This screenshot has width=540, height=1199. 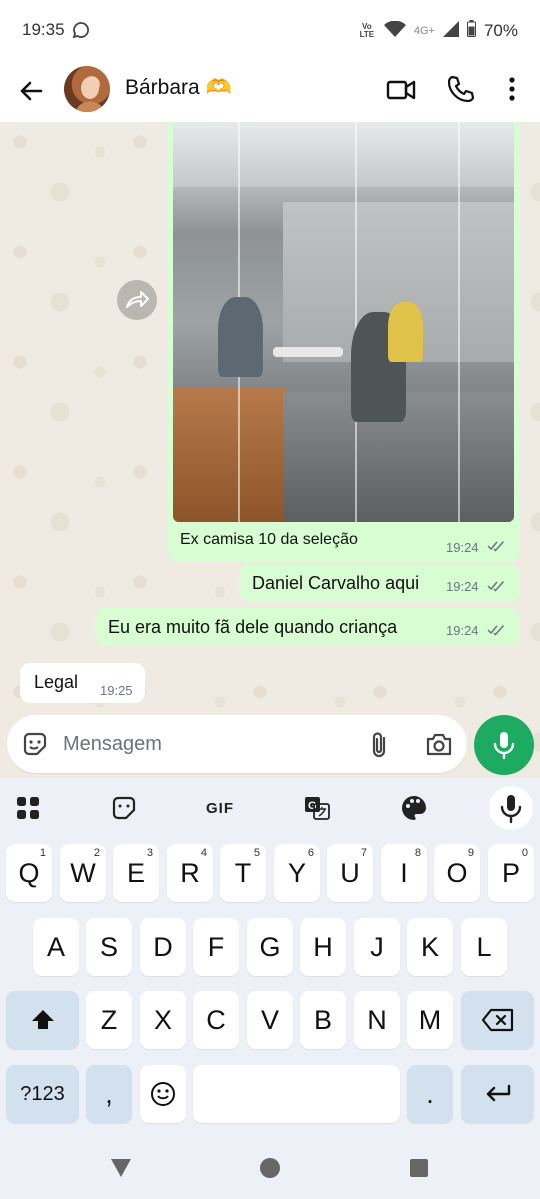 I want to click on keyboard-theme-button, so click(x=414, y=808).